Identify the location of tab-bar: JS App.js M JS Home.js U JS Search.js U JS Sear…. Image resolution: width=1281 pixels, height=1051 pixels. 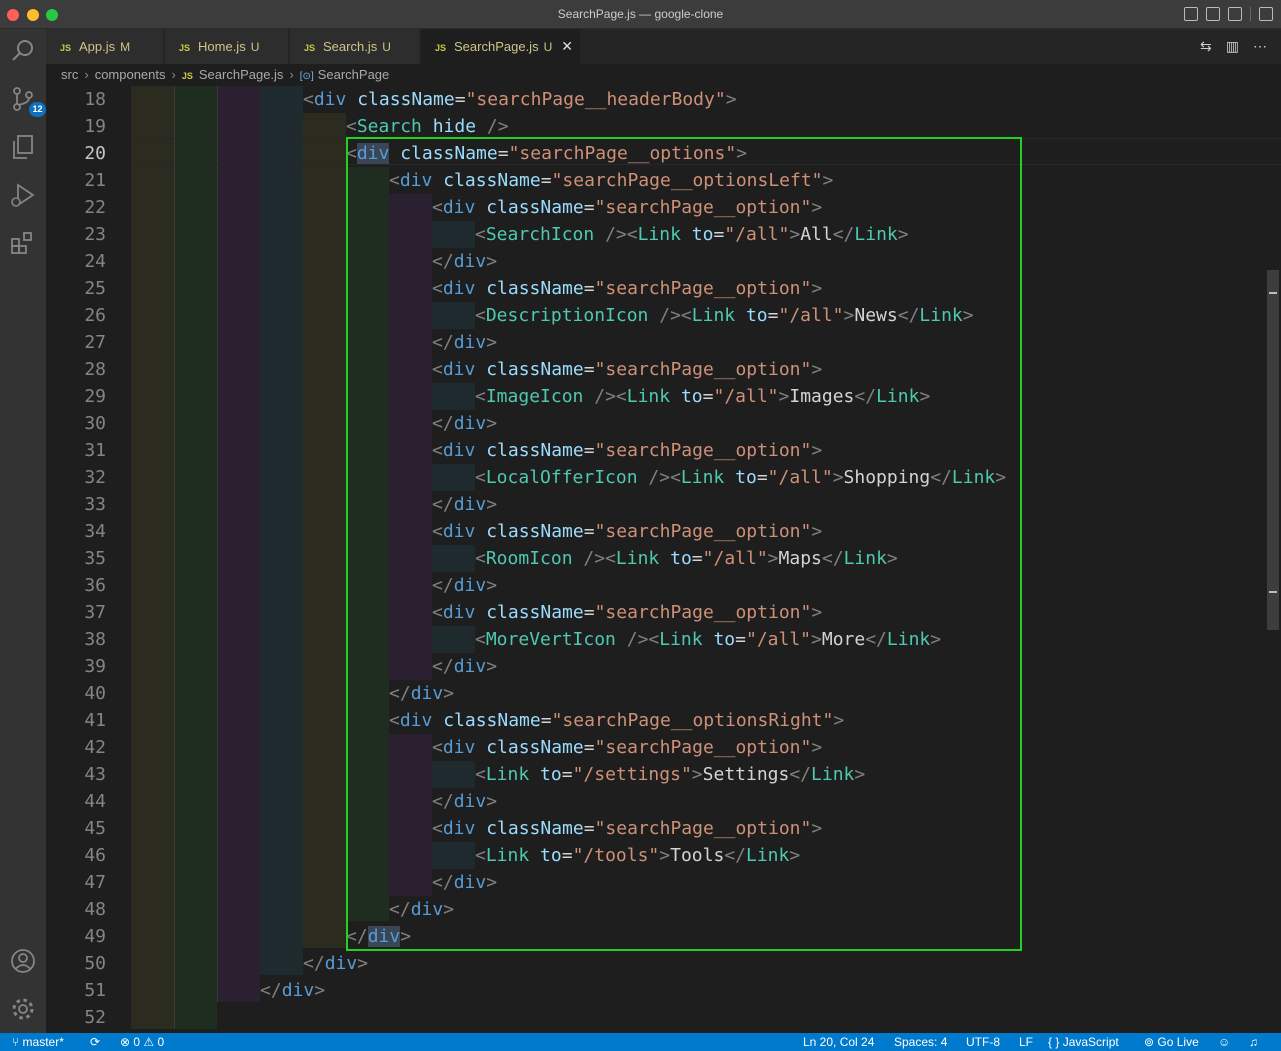
(663, 46).